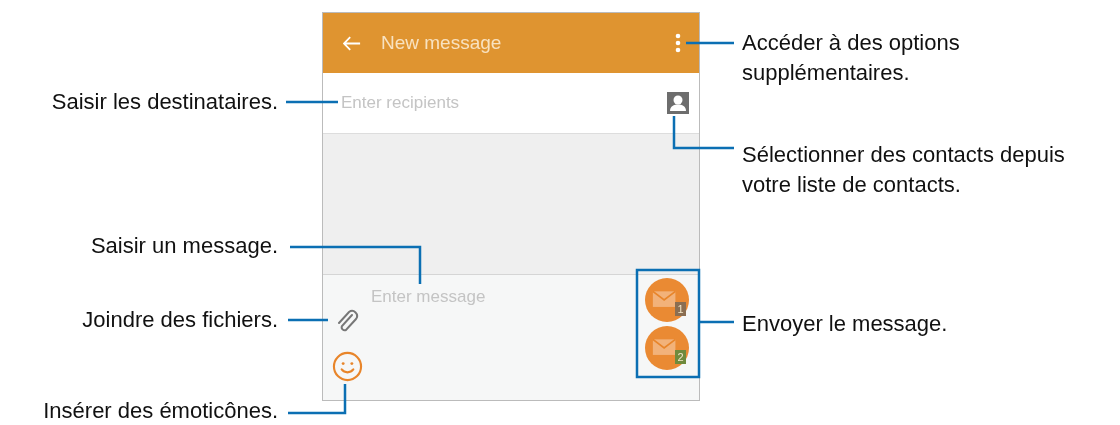  Describe the element at coordinates (851, 58) in the screenshot. I see `callout-label: Accéder à des options supplémentaires.` at that location.